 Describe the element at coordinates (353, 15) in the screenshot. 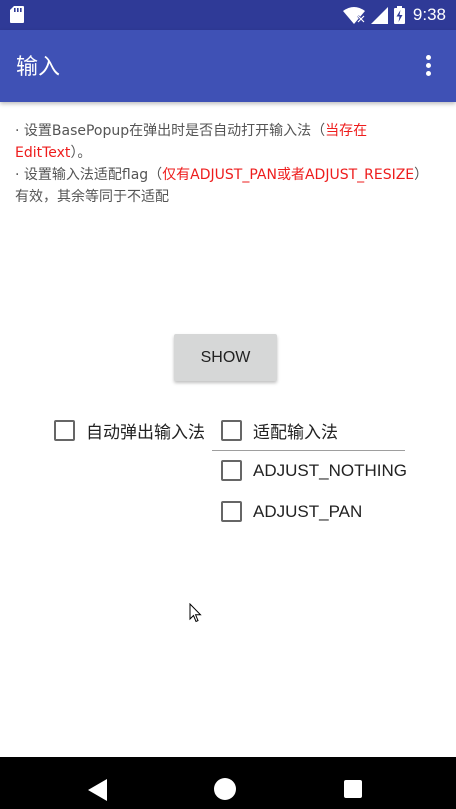

I see `wifi-icon` at that location.